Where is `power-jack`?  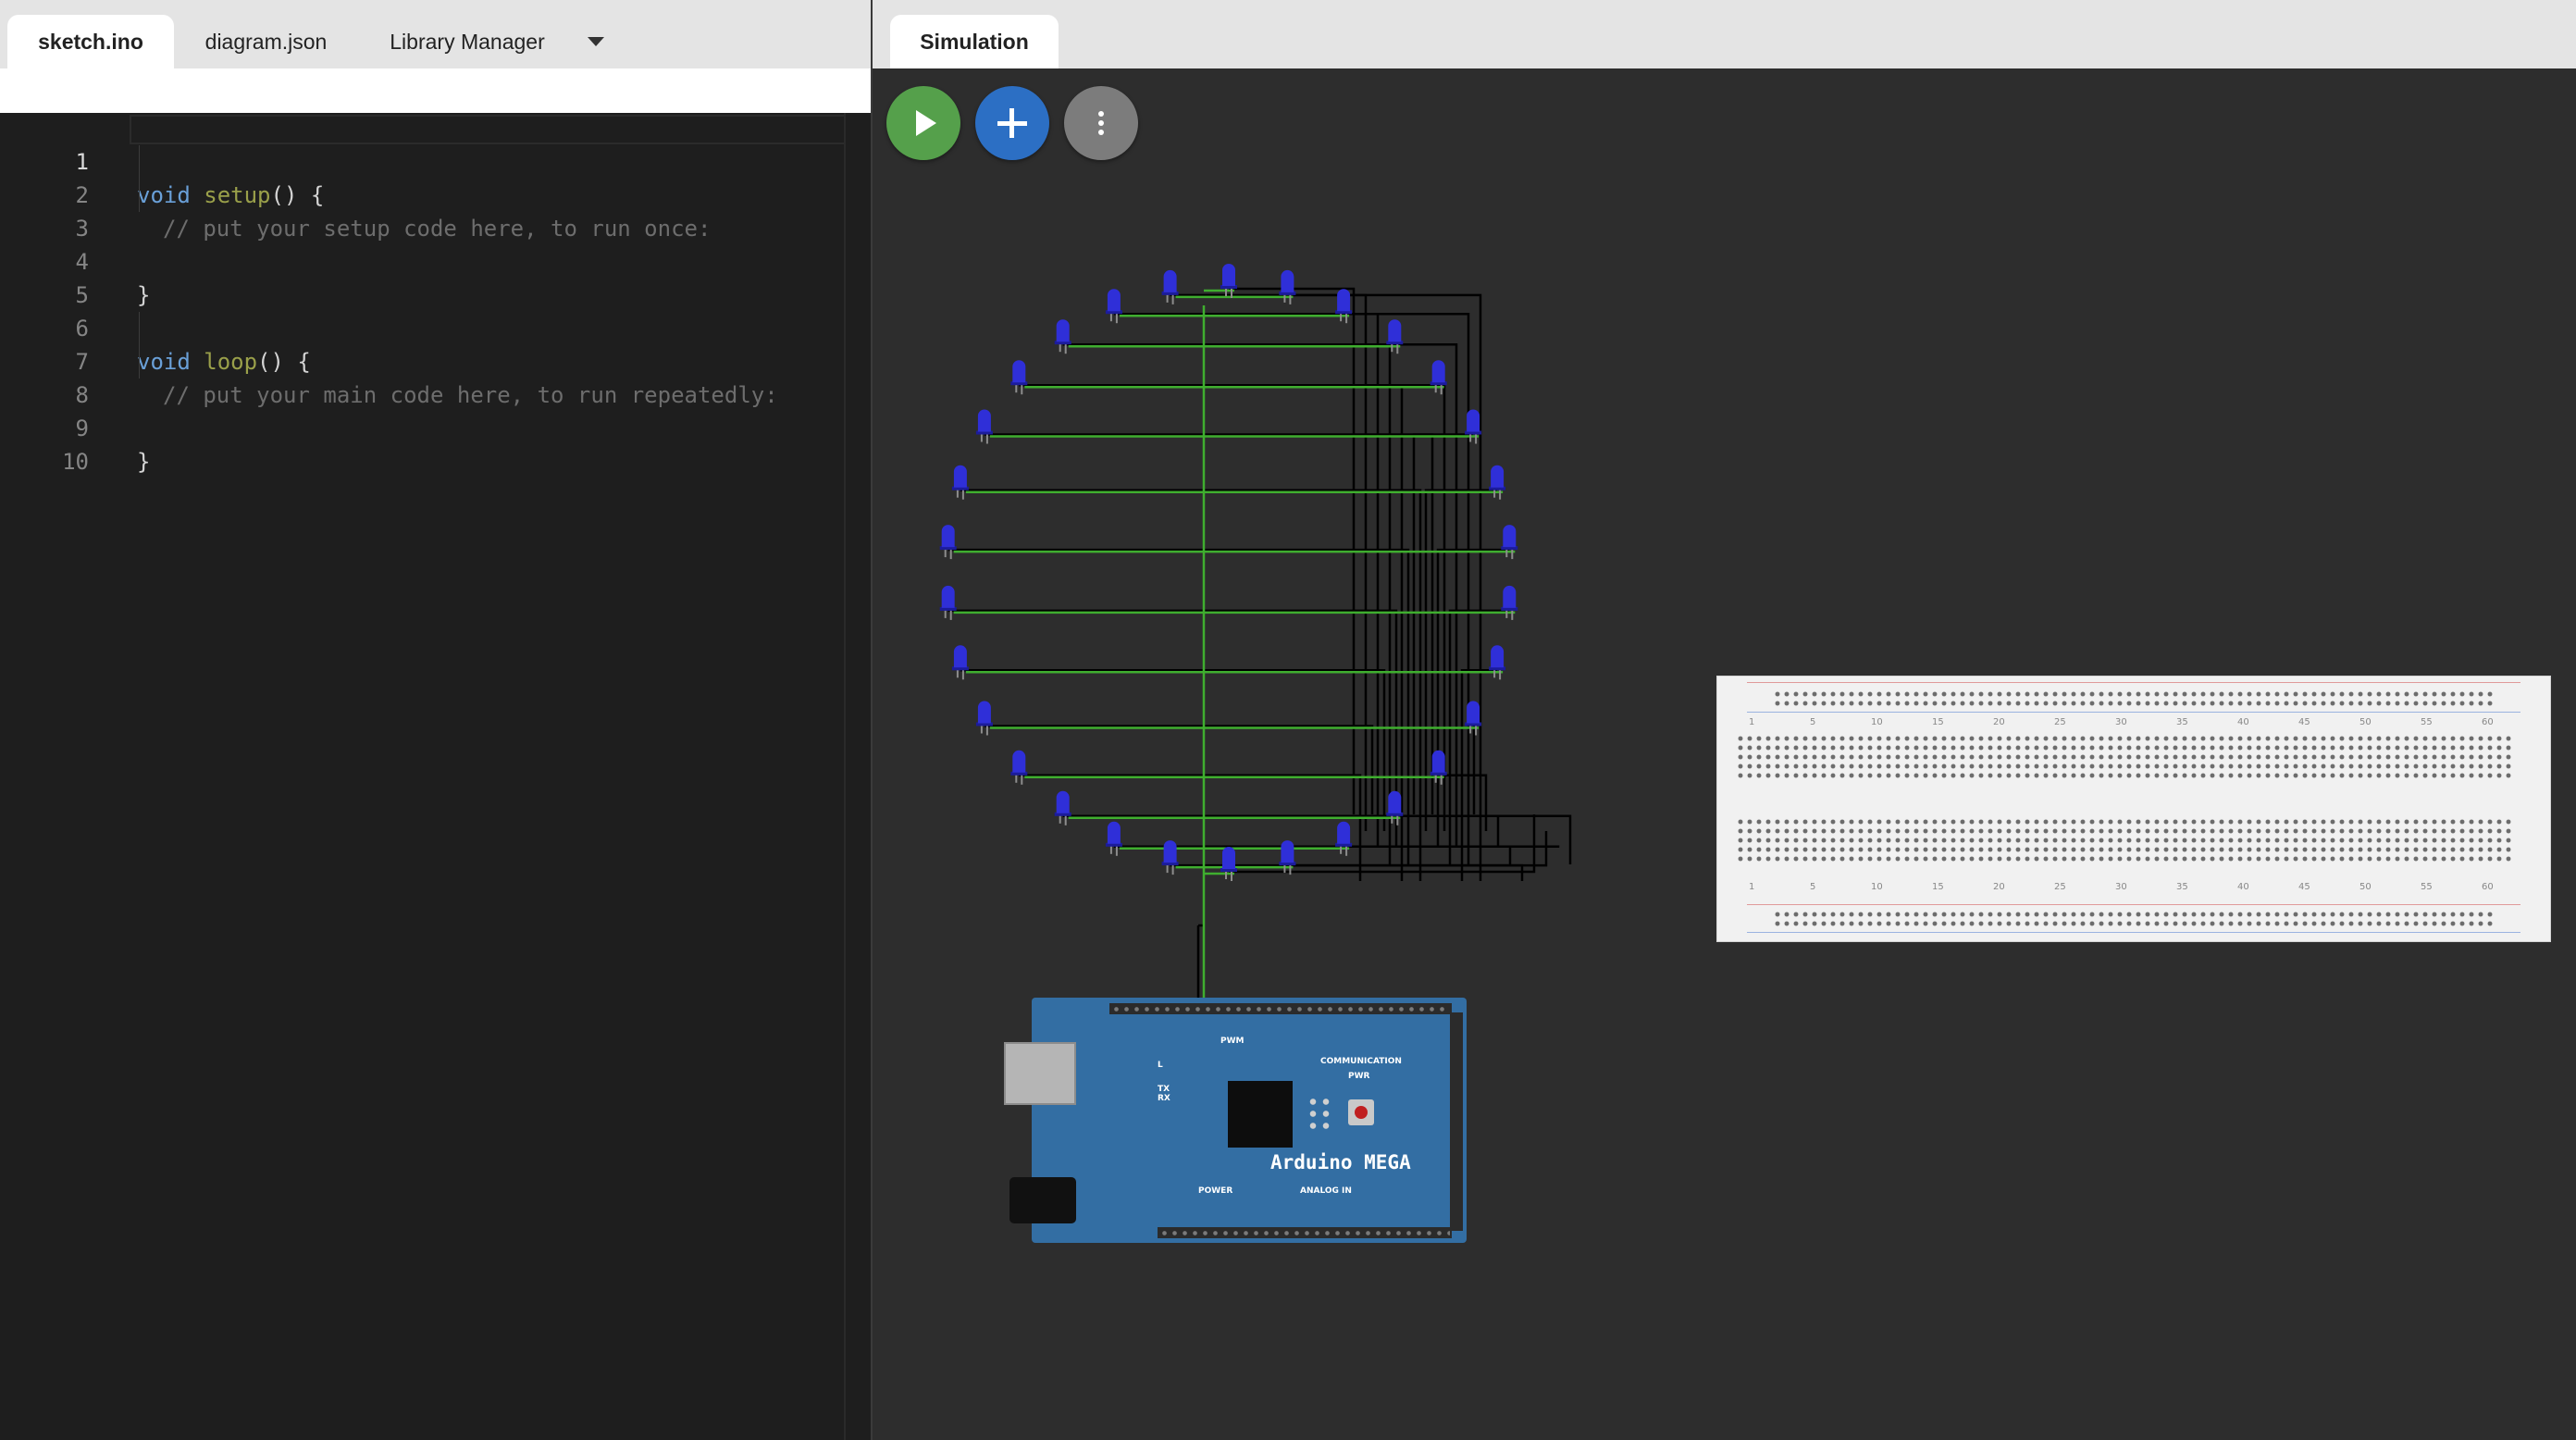
power-jack is located at coordinates (1043, 1200).